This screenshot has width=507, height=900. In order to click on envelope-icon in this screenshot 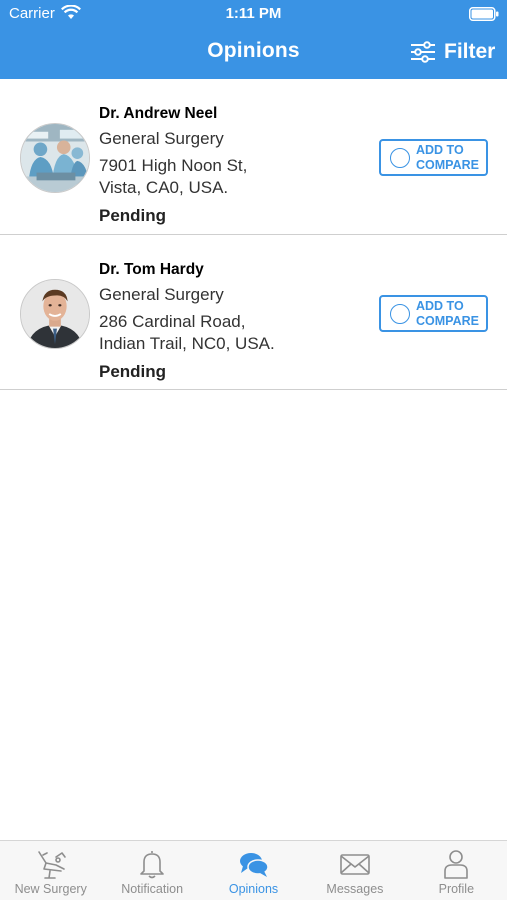, I will do `click(355, 864)`.